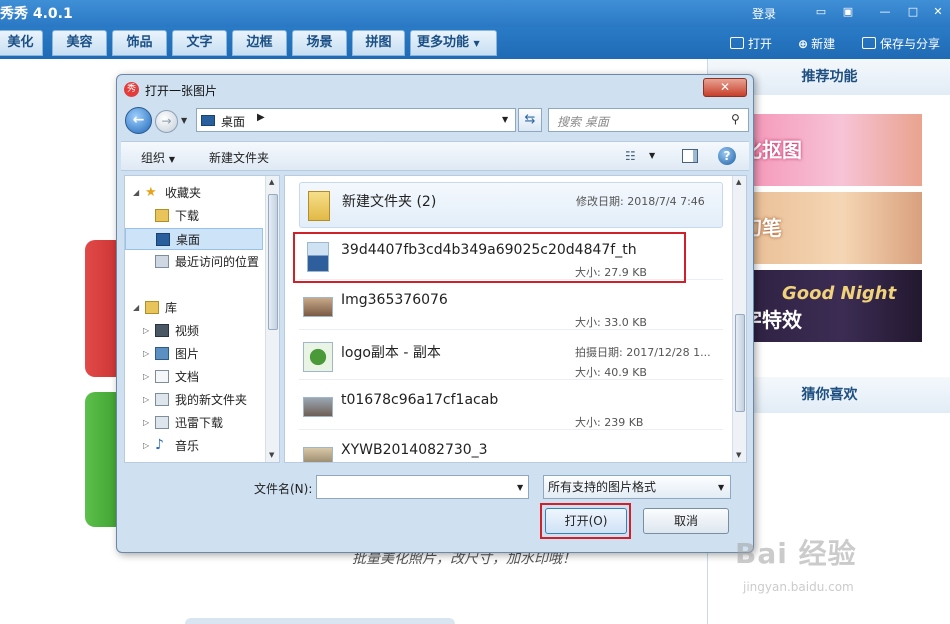  I want to click on tab-beautify: 美化, so click(21, 43).